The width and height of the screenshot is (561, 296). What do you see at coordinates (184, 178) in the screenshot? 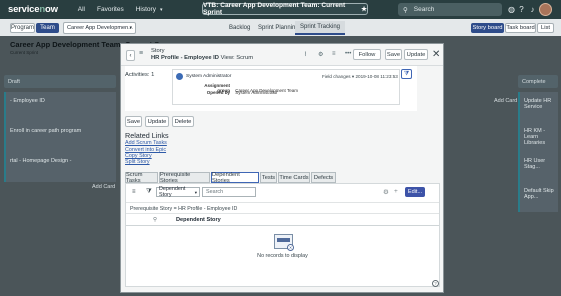
I see `tab-prerequisite-stories: Prerequisite Stories` at bounding box center [184, 178].